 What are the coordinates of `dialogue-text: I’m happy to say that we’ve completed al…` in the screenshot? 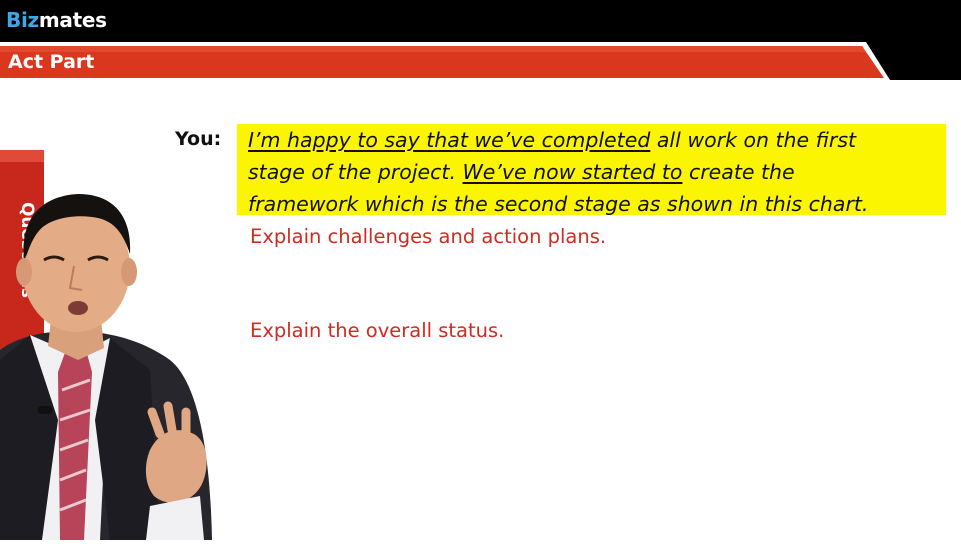 It's located at (593, 172).